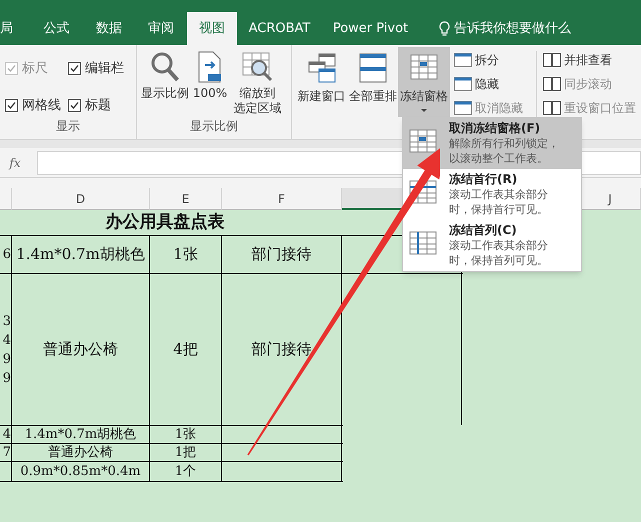 Image resolution: width=641 pixels, height=522 pixels. What do you see at coordinates (589, 108) in the screenshot?
I see `ribbon-command: 重设窗口位置` at bounding box center [589, 108].